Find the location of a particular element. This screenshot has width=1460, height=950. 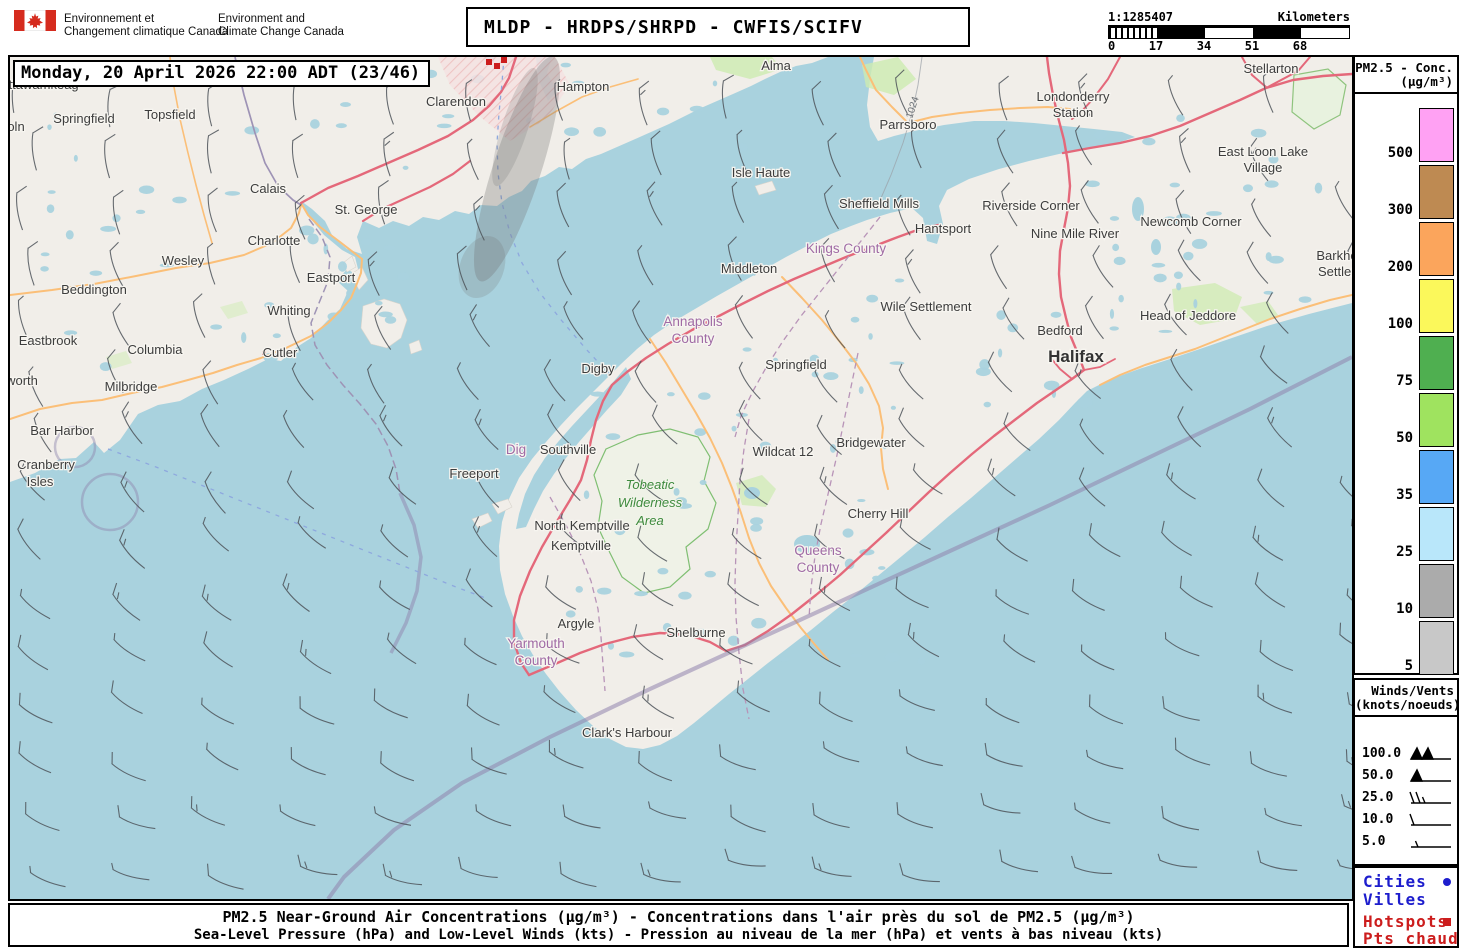

map-label-clarendon: Clarendon is located at coordinates (456, 101).